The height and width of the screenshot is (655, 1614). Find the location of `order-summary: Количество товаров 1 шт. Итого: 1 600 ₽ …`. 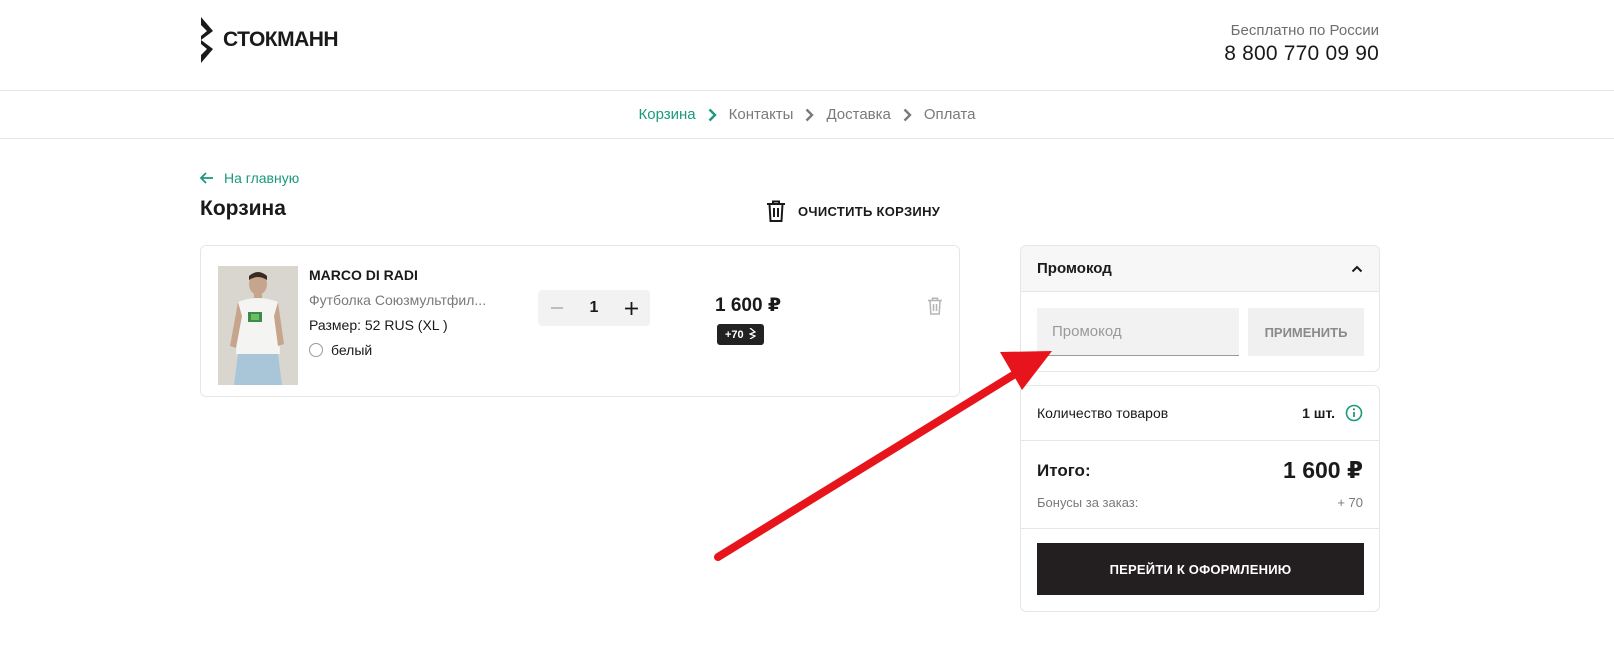

order-summary: Количество товаров 1 шт. Итого: 1 600 ₽ … is located at coordinates (1200, 498).